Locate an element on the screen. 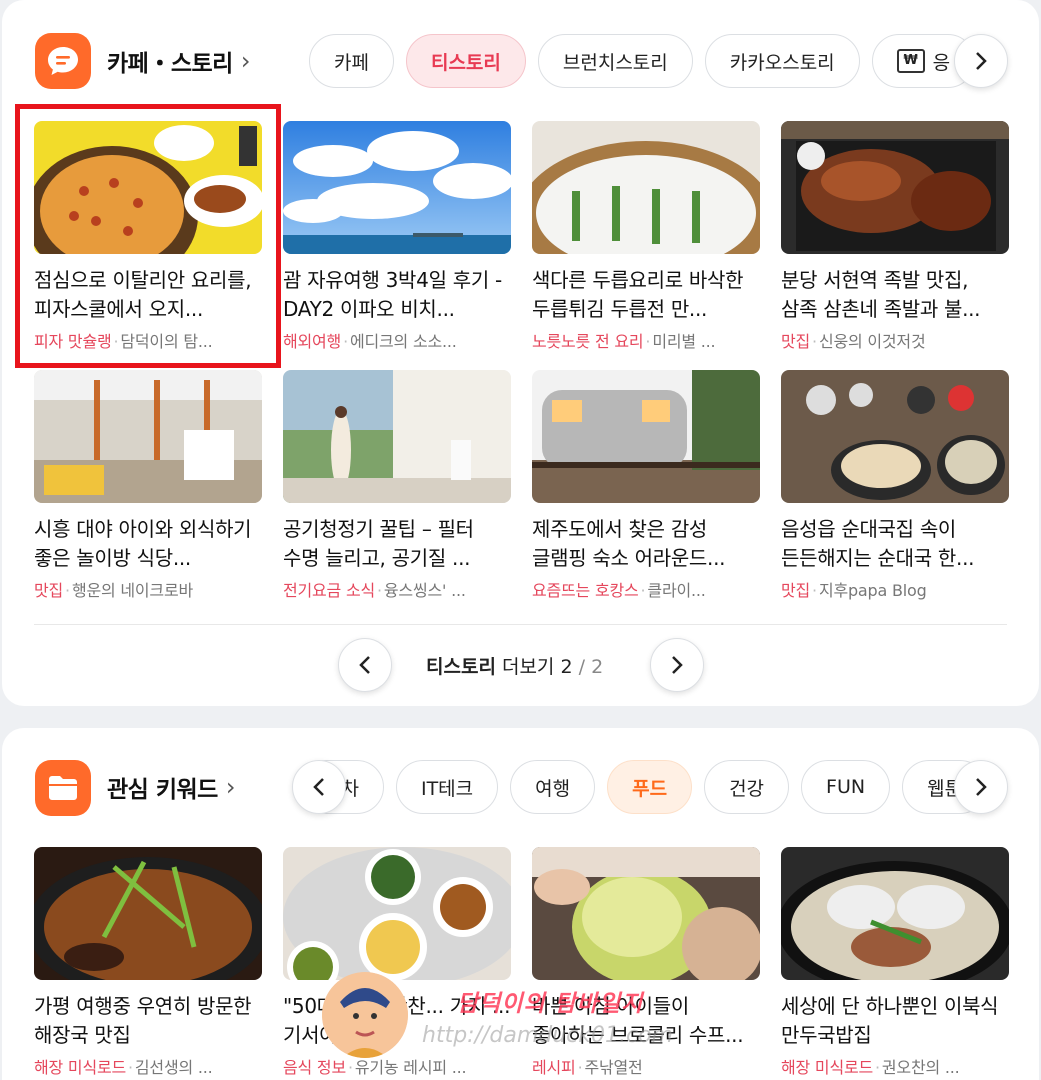 This screenshot has width=1041, height=1080. chip-1: 티스토리 is located at coordinates (465, 61).